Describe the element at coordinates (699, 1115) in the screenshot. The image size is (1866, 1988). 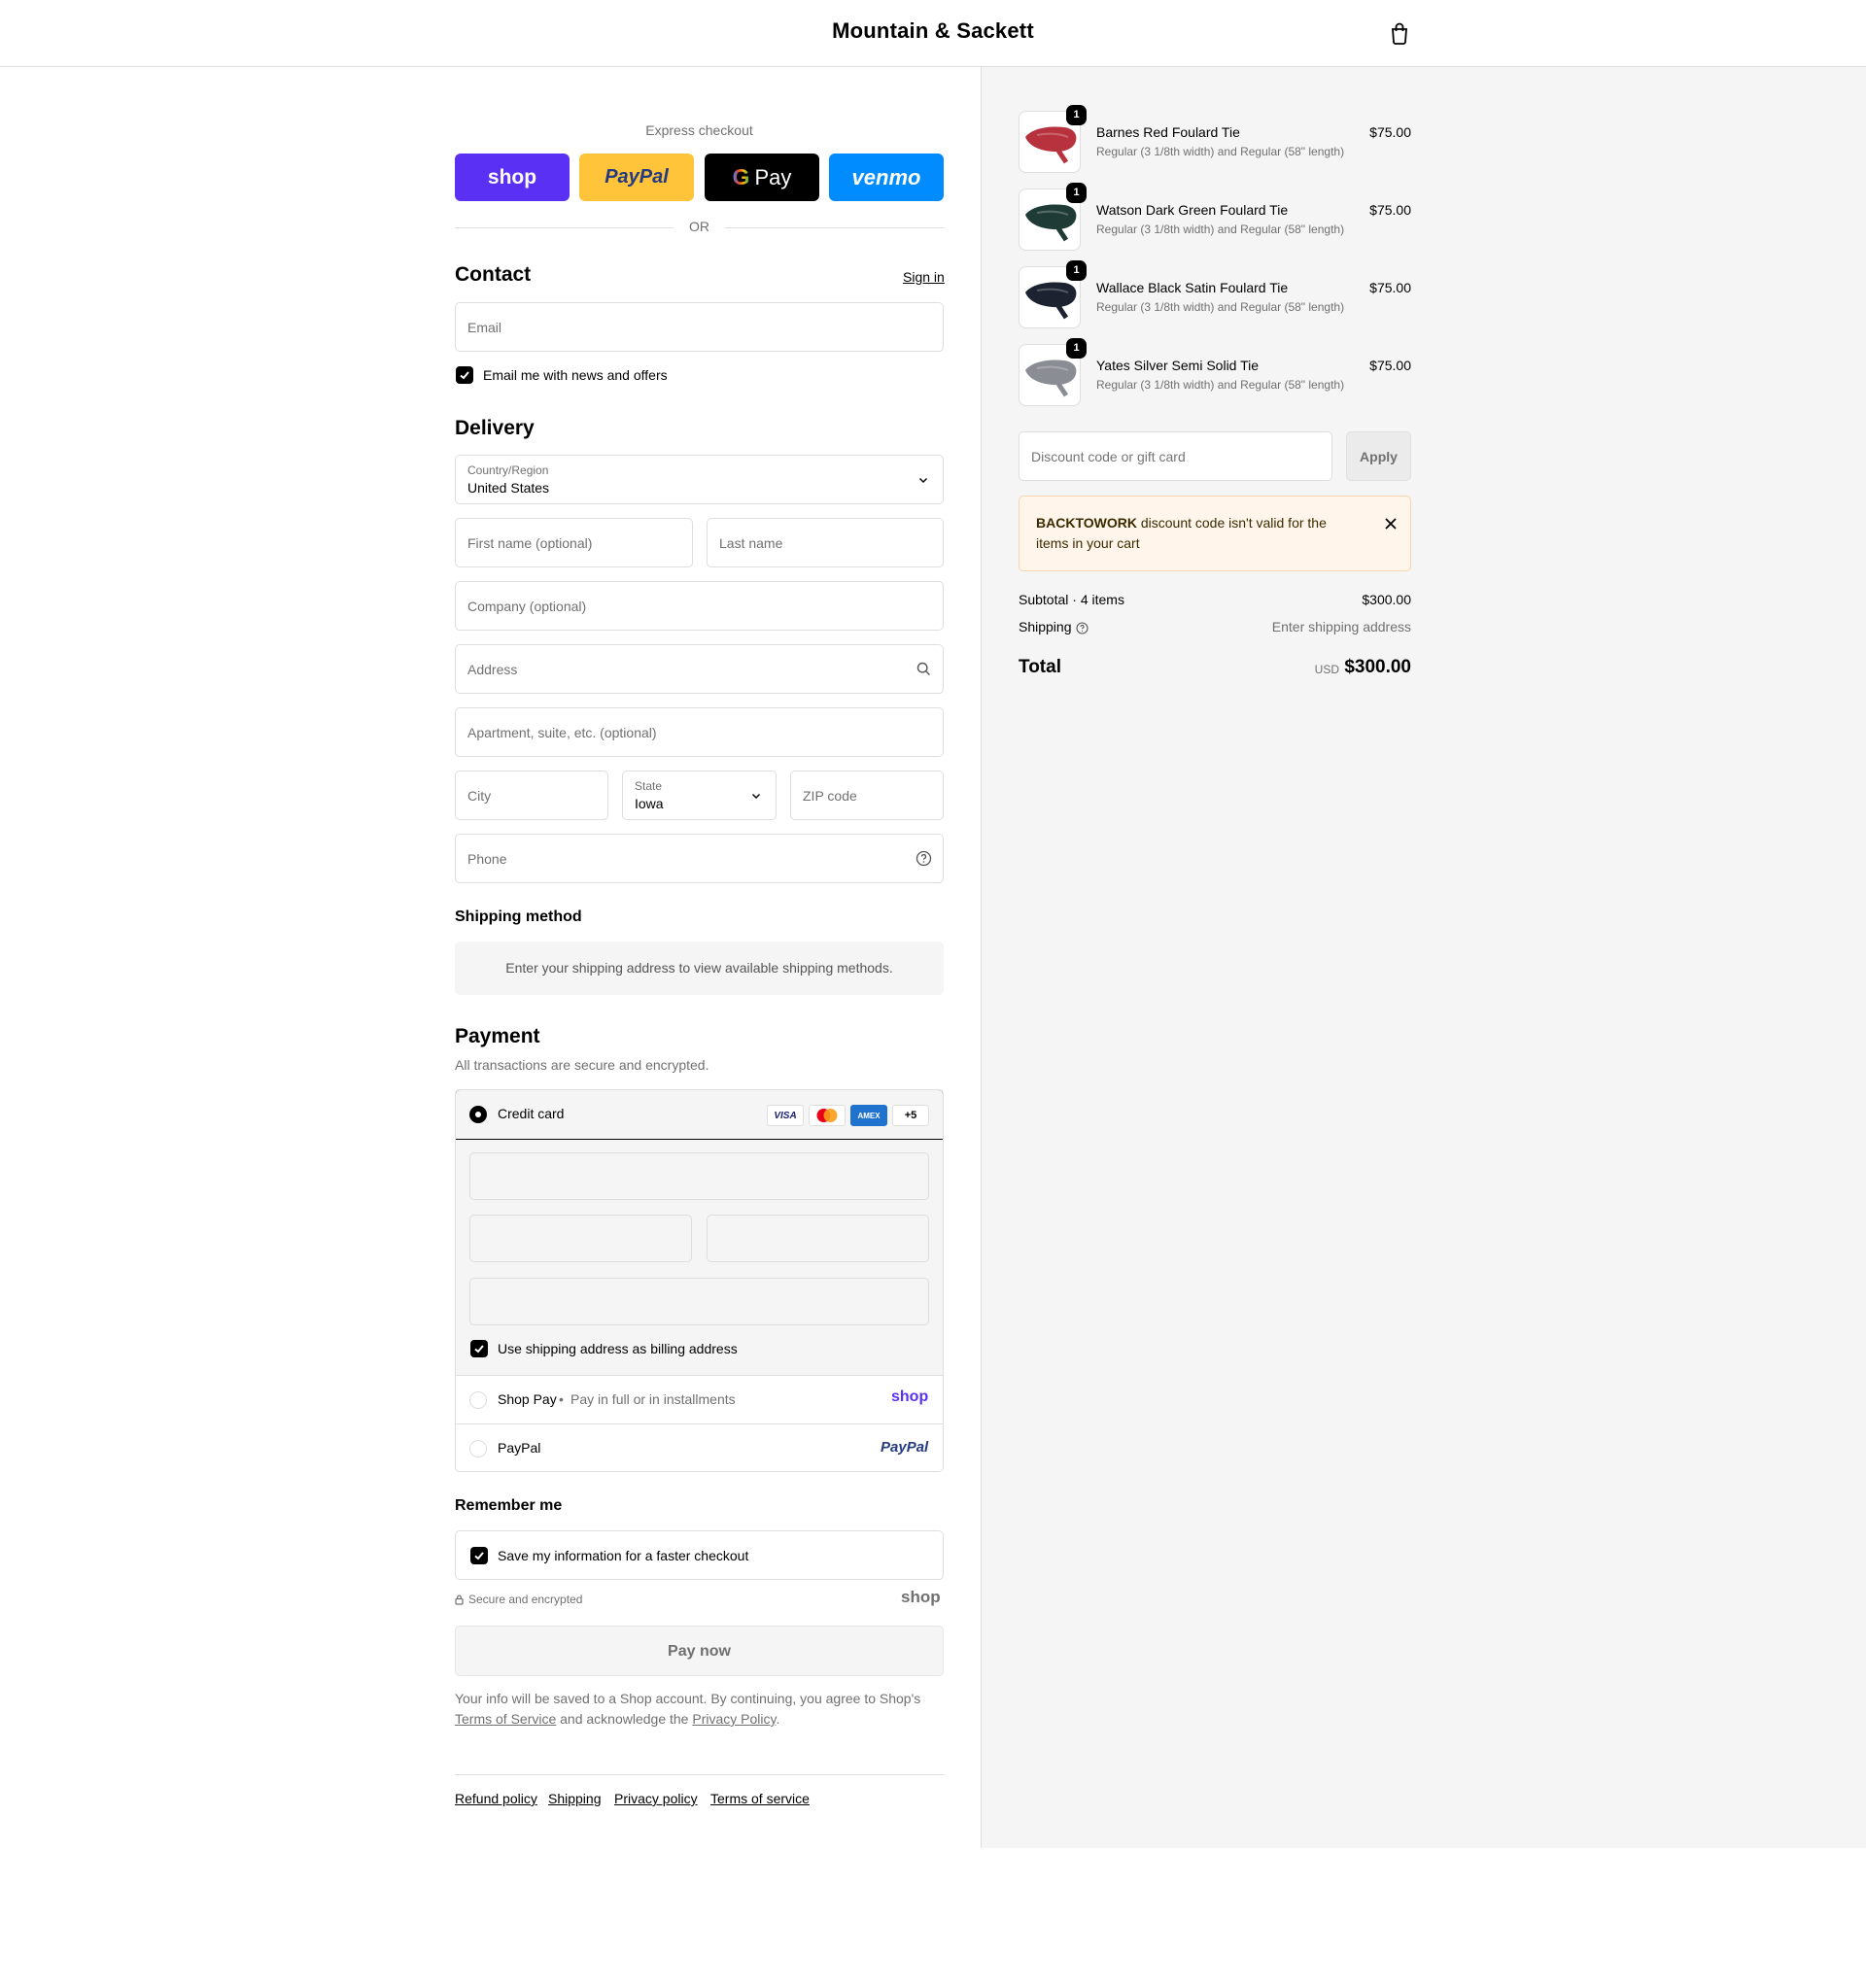
I see `credit-card-option: Credit card VISA AMEX +5` at that location.